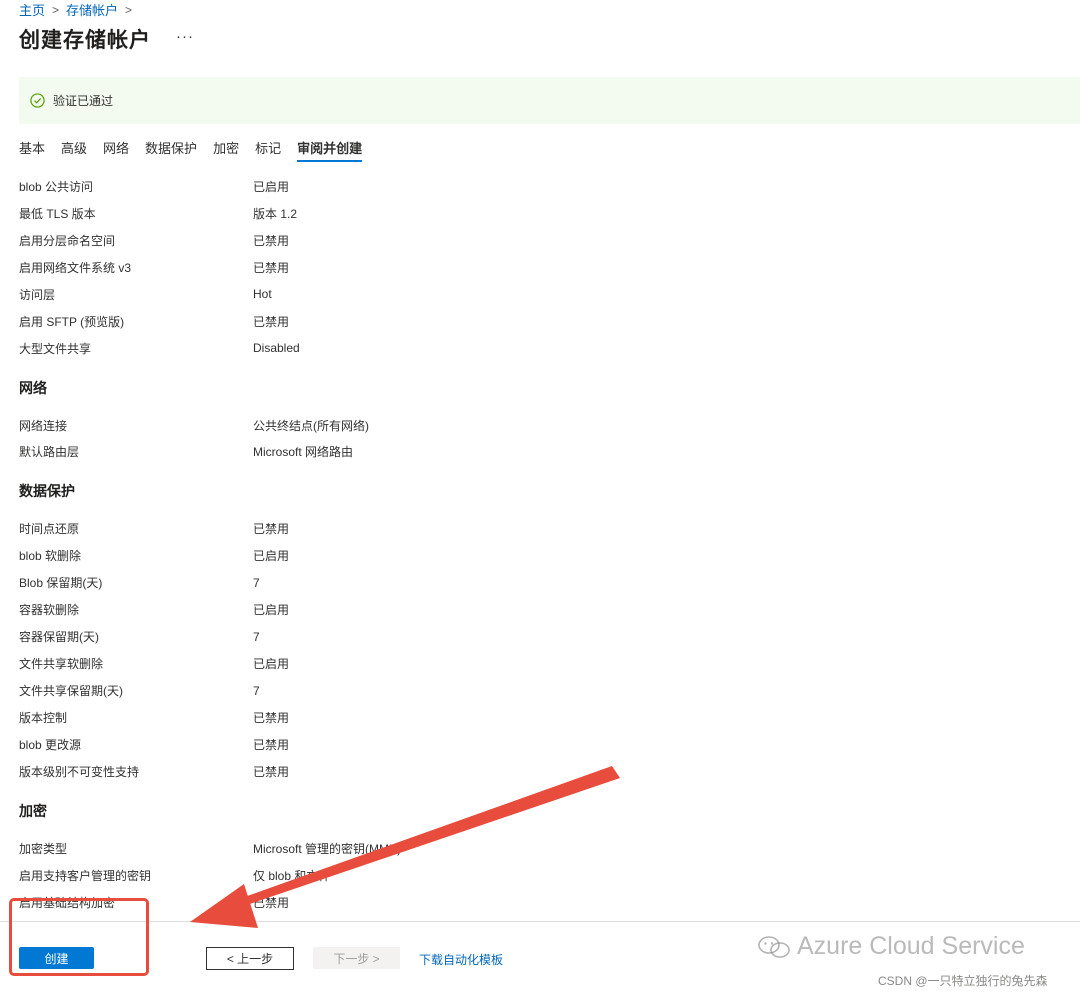 The height and width of the screenshot is (995, 1080). I want to click on summary-key: 加密类型, so click(43, 848).